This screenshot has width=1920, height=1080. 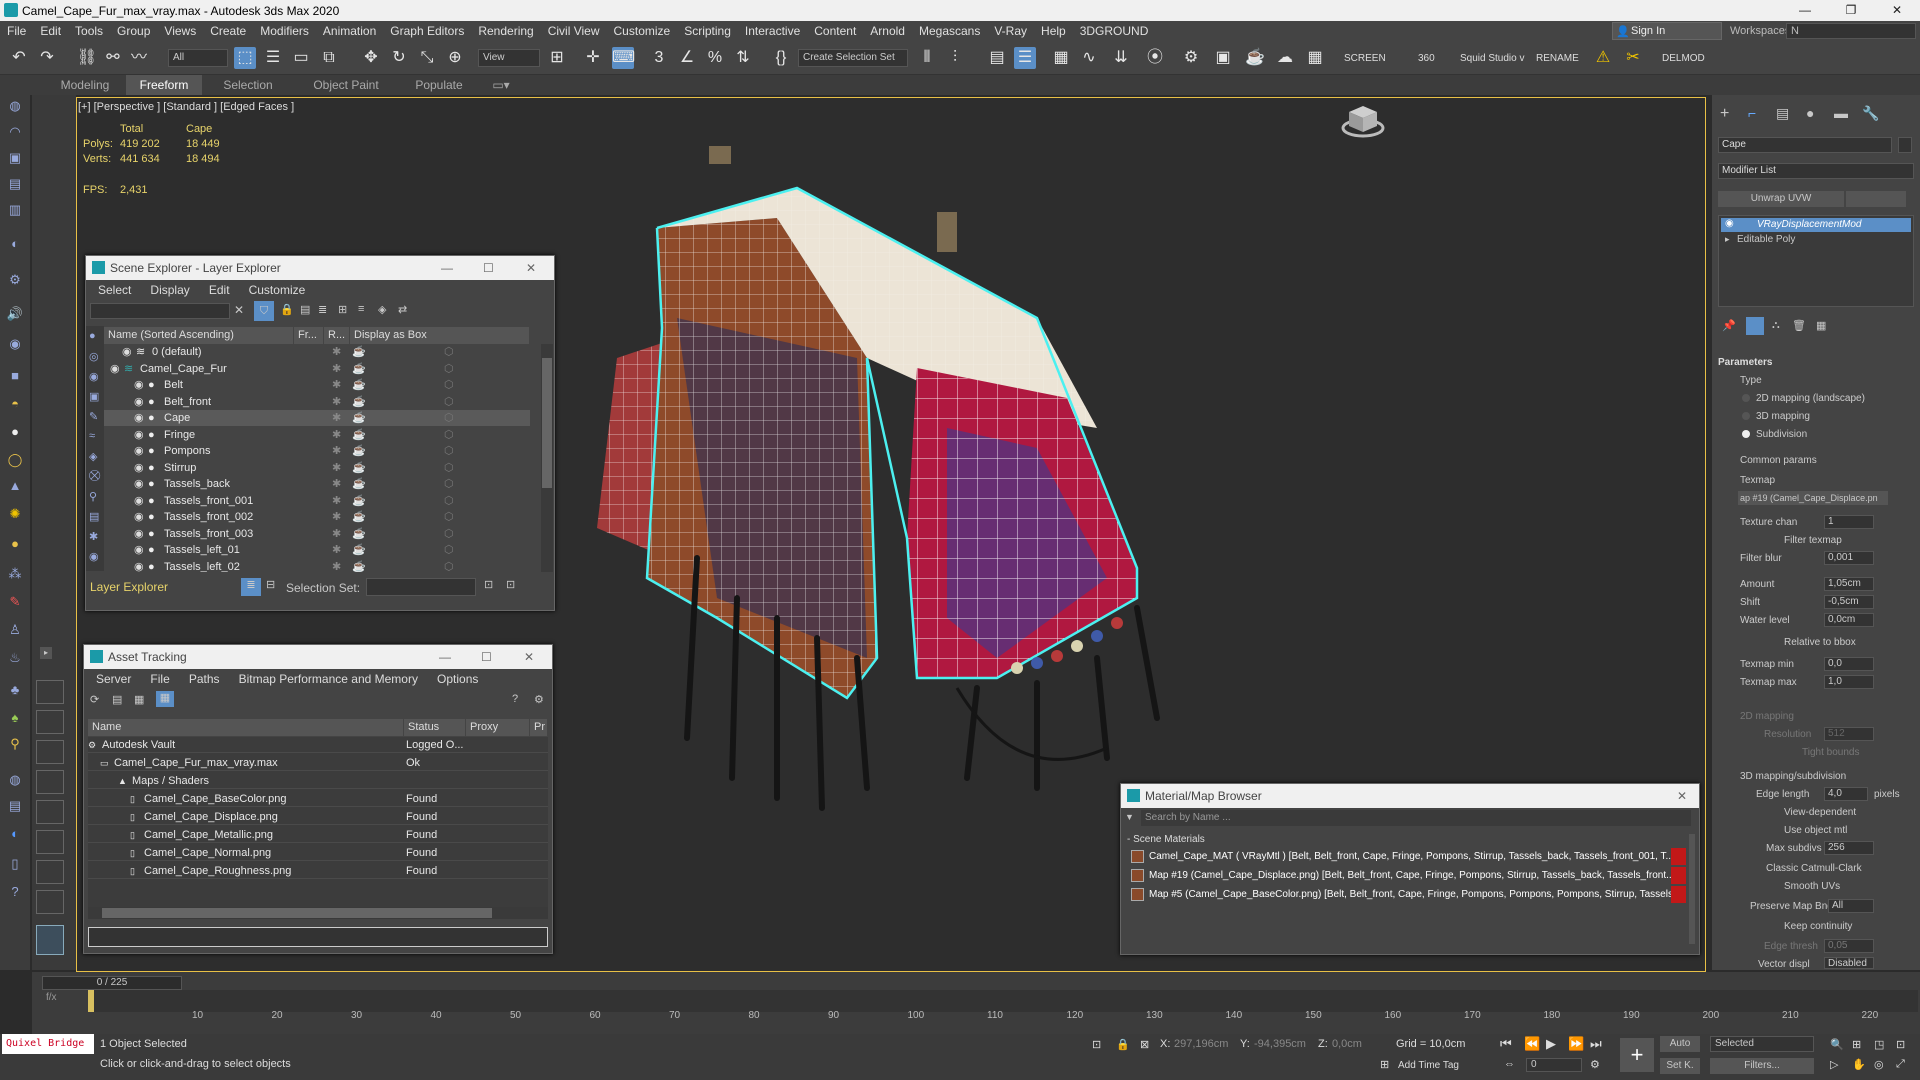 What do you see at coordinates (46, 653) in the screenshot?
I see `expand-layouts-icon: ▸` at bounding box center [46, 653].